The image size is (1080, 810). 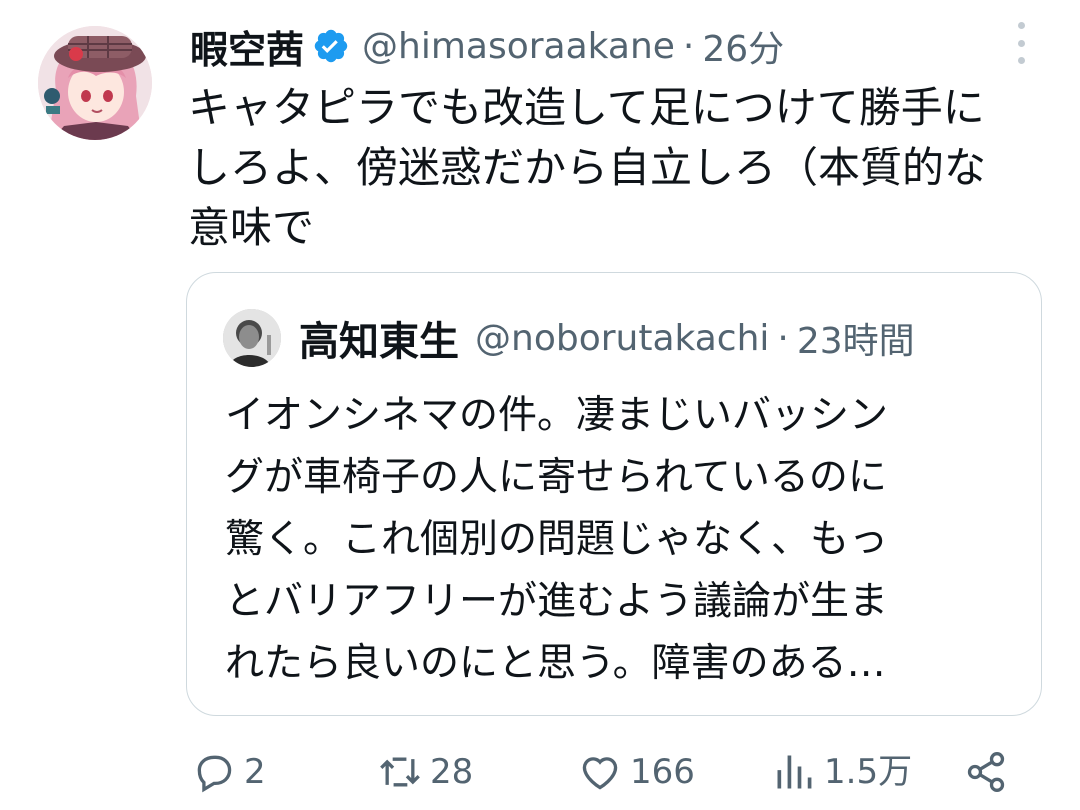 I want to click on quoted-tweet-time: 23時間, so click(x=855, y=341).